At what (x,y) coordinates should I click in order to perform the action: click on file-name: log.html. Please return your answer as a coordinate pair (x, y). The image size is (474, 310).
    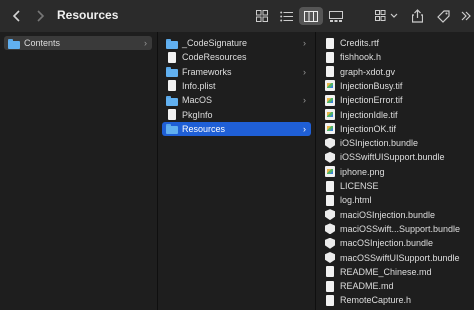
    Looking at the image, I should click on (356, 200).